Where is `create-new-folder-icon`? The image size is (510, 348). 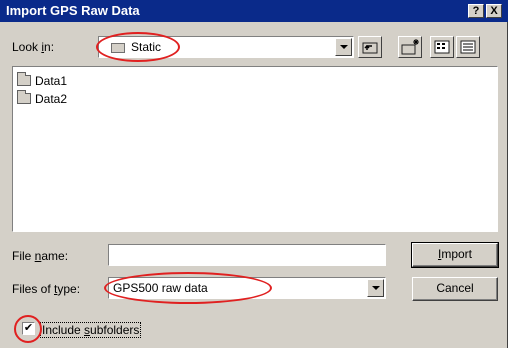
create-new-folder-icon is located at coordinates (410, 47).